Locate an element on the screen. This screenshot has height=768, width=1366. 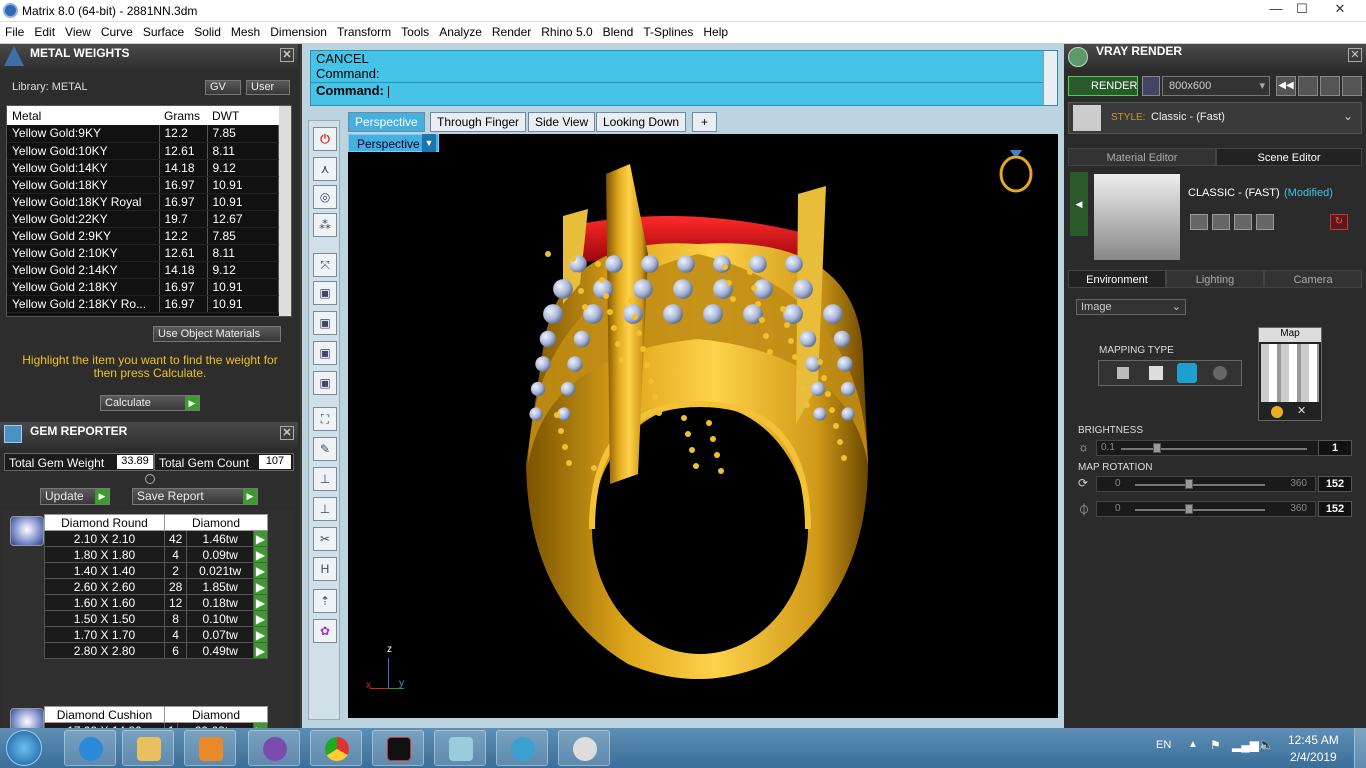
cut-icon: ✂ is located at coordinates (325, 539).